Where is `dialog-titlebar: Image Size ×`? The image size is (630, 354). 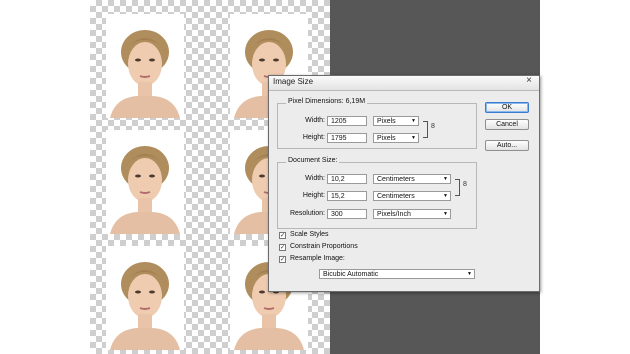
dialog-titlebar: Image Size × is located at coordinates (404, 83).